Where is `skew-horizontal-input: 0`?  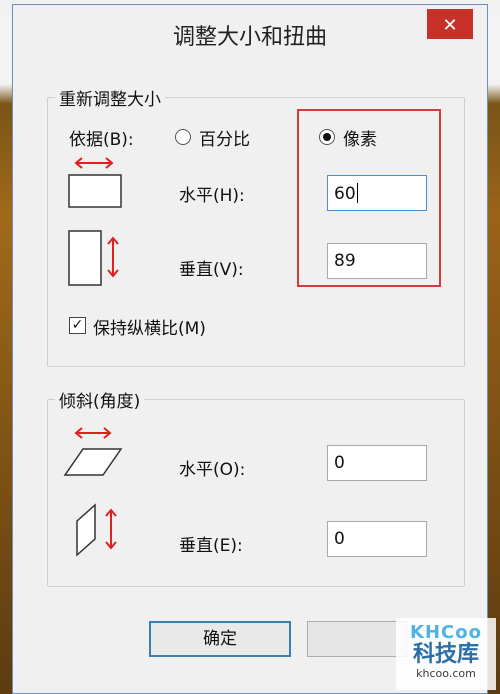 skew-horizontal-input: 0 is located at coordinates (377, 463).